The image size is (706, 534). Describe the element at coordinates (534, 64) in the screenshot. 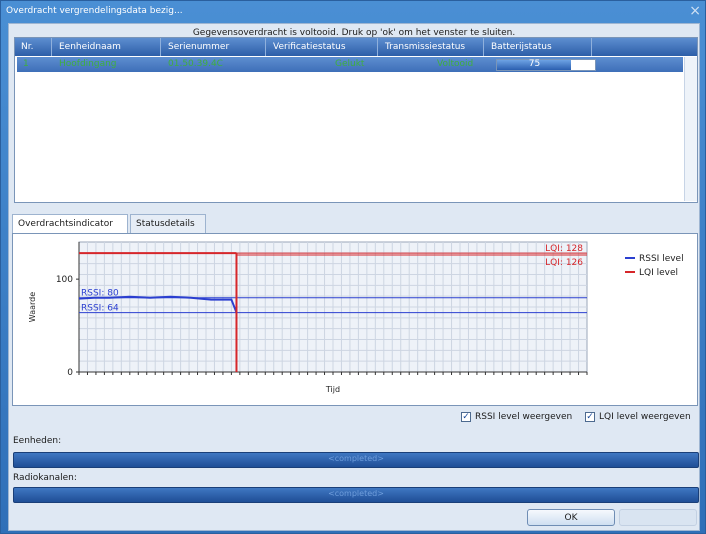

I see `battery-value: 75` at that location.